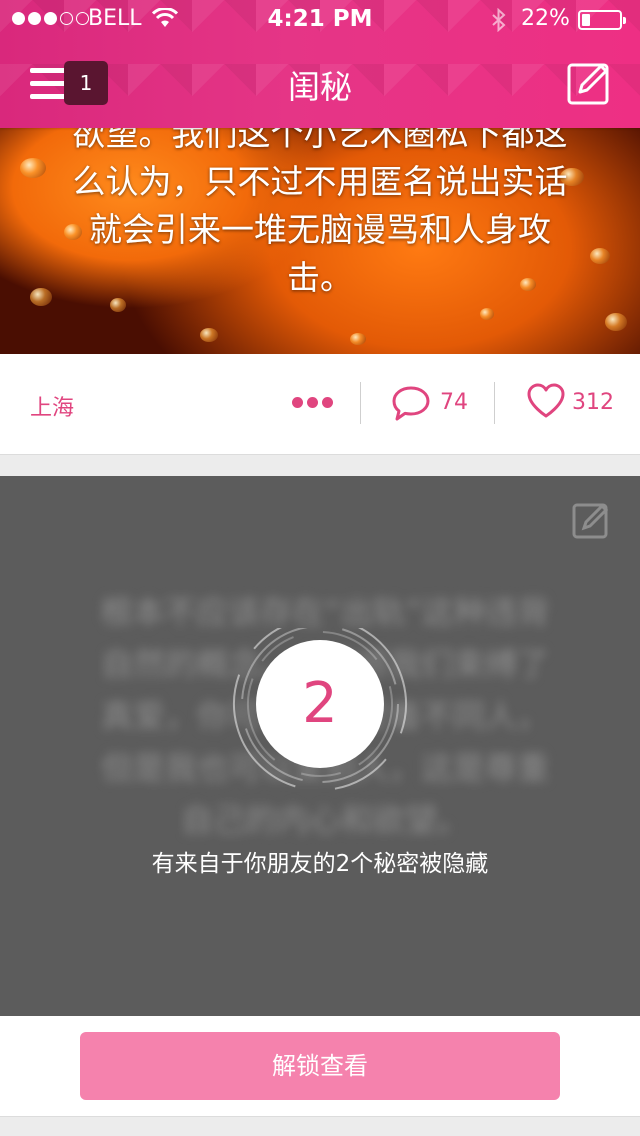 This screenshot has height=1136, width=640. Describe the element at coordinates (602, 20) in the screenshot. I see `battery-icon` at that location.